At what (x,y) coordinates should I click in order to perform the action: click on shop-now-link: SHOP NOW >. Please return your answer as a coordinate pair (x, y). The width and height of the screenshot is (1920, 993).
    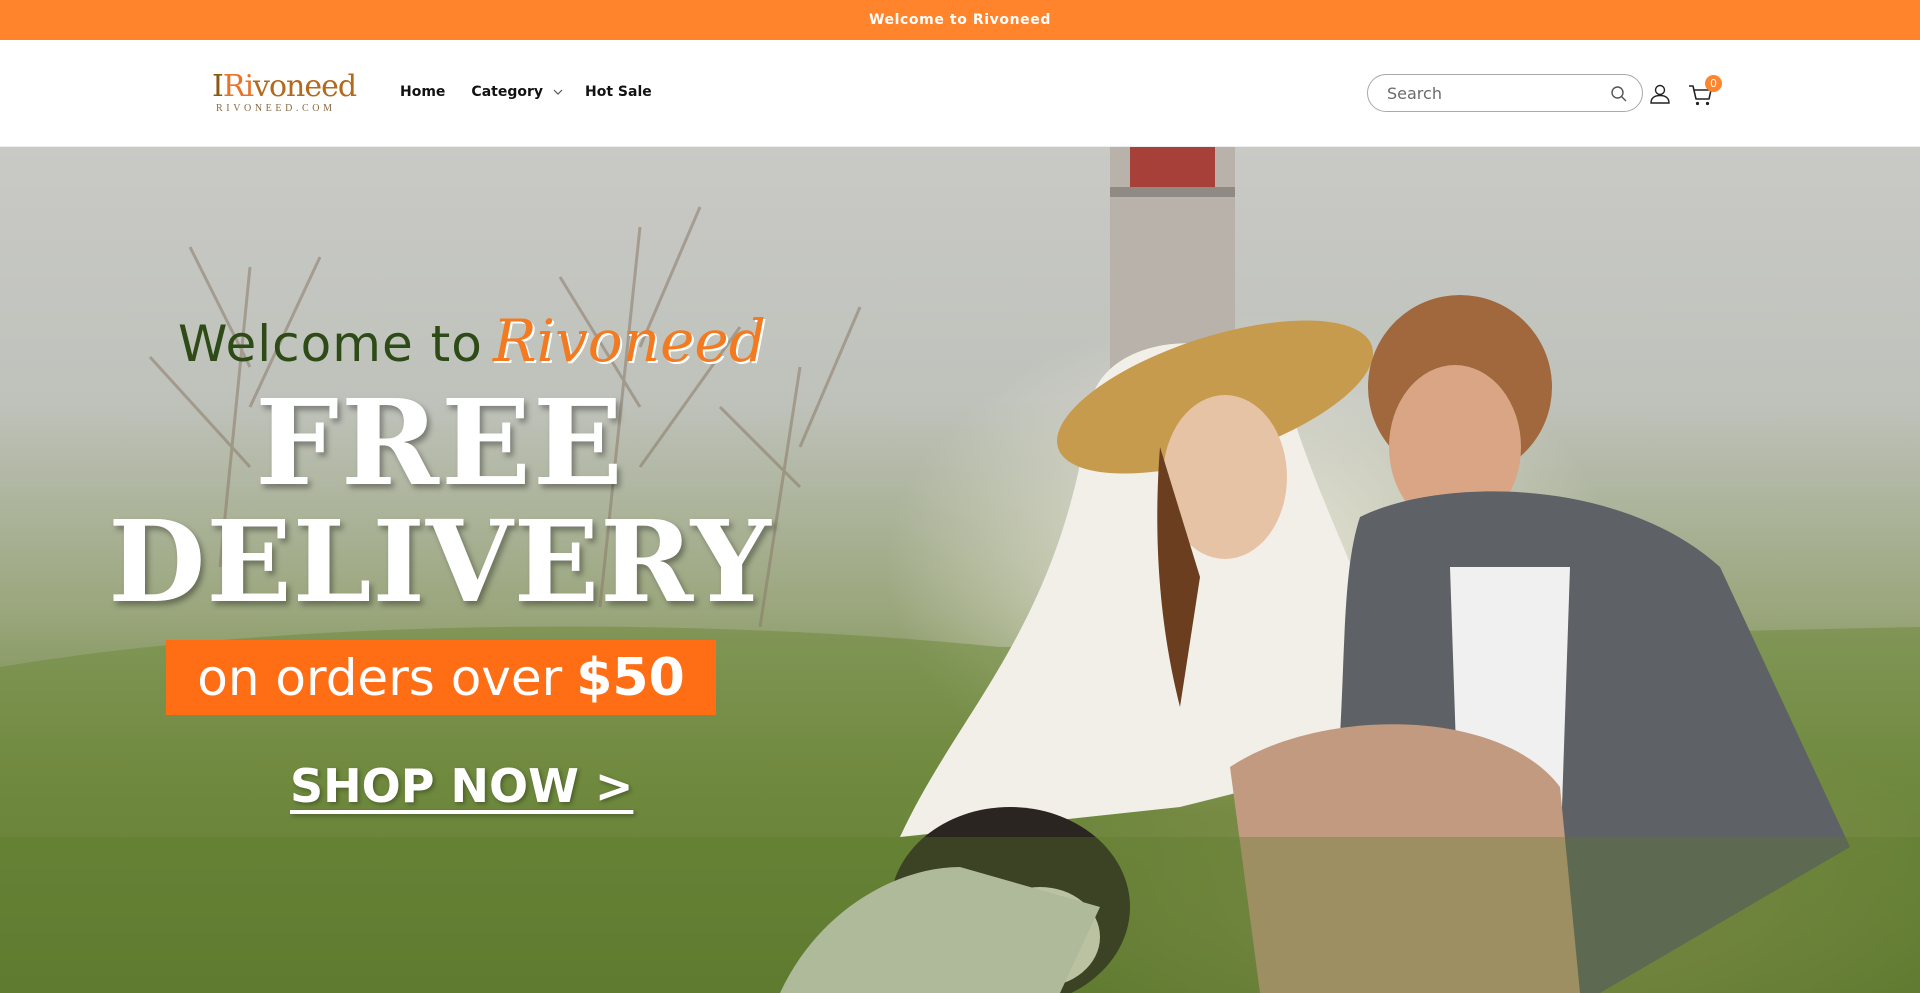
    Looking at the image, I should click on (461, 786).